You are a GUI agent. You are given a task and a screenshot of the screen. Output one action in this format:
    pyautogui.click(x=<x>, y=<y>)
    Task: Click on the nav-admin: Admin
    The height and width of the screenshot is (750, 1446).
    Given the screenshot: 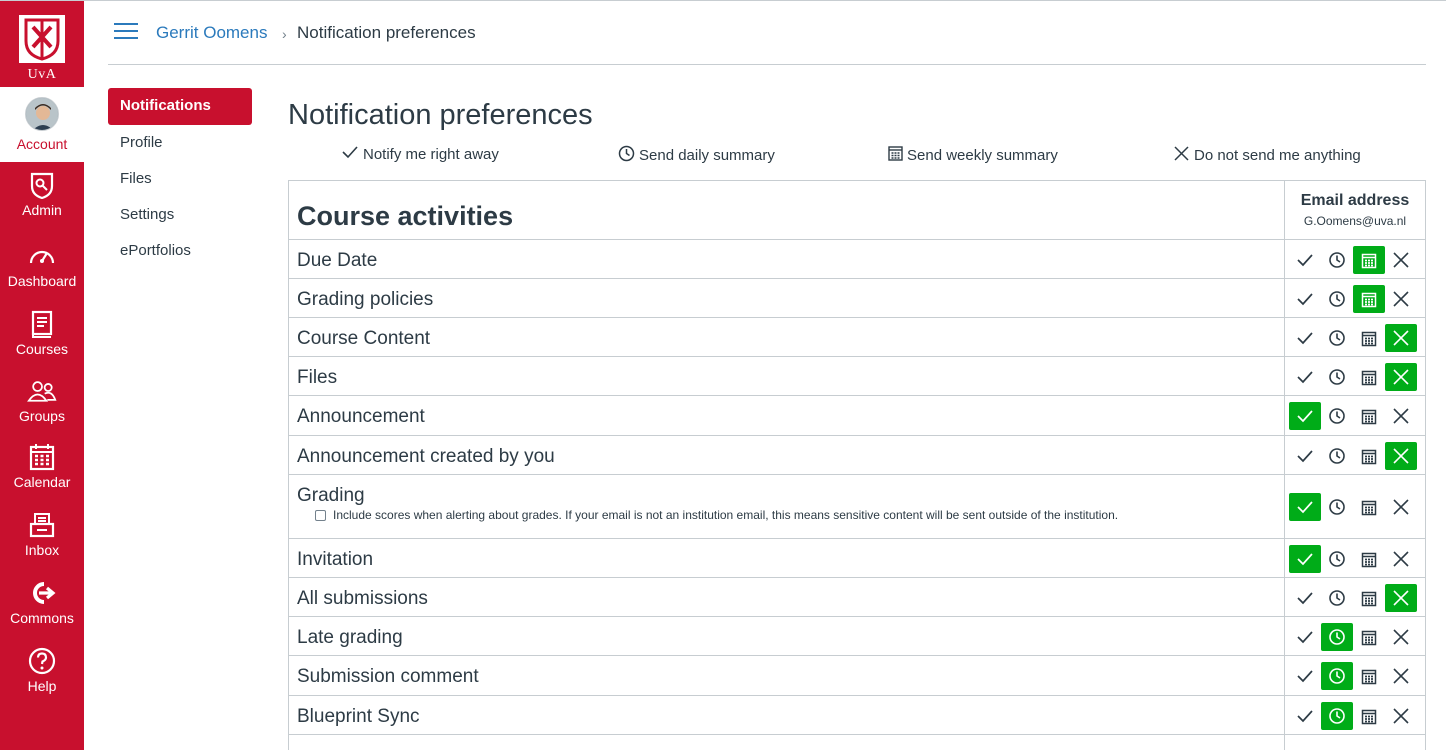 What is the action you would take?
    pyautogui.click(x=42, y=203)
    